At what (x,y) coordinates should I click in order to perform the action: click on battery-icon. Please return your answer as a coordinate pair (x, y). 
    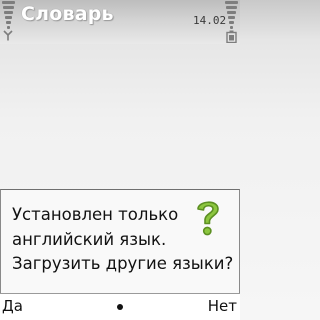
    Looking at the image, I should click on (231, 36).